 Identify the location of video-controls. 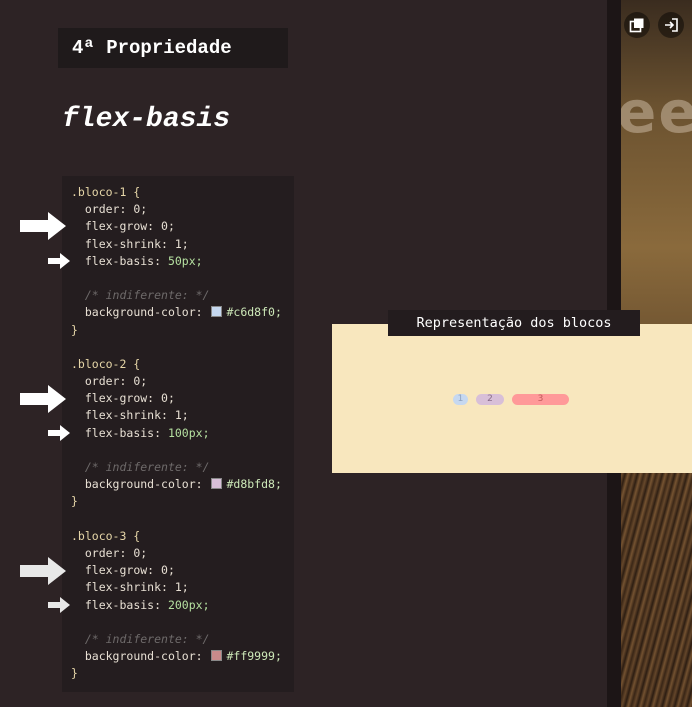
(654, 25).